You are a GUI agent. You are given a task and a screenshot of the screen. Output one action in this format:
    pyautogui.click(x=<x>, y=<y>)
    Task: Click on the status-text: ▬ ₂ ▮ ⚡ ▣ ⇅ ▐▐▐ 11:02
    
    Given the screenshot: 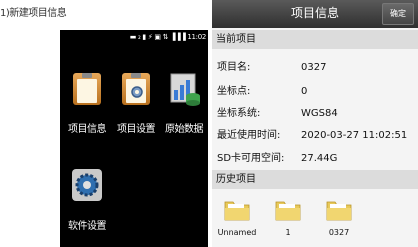 What is the action you would take?
    pyautogui.click(x=168, y=37)
    